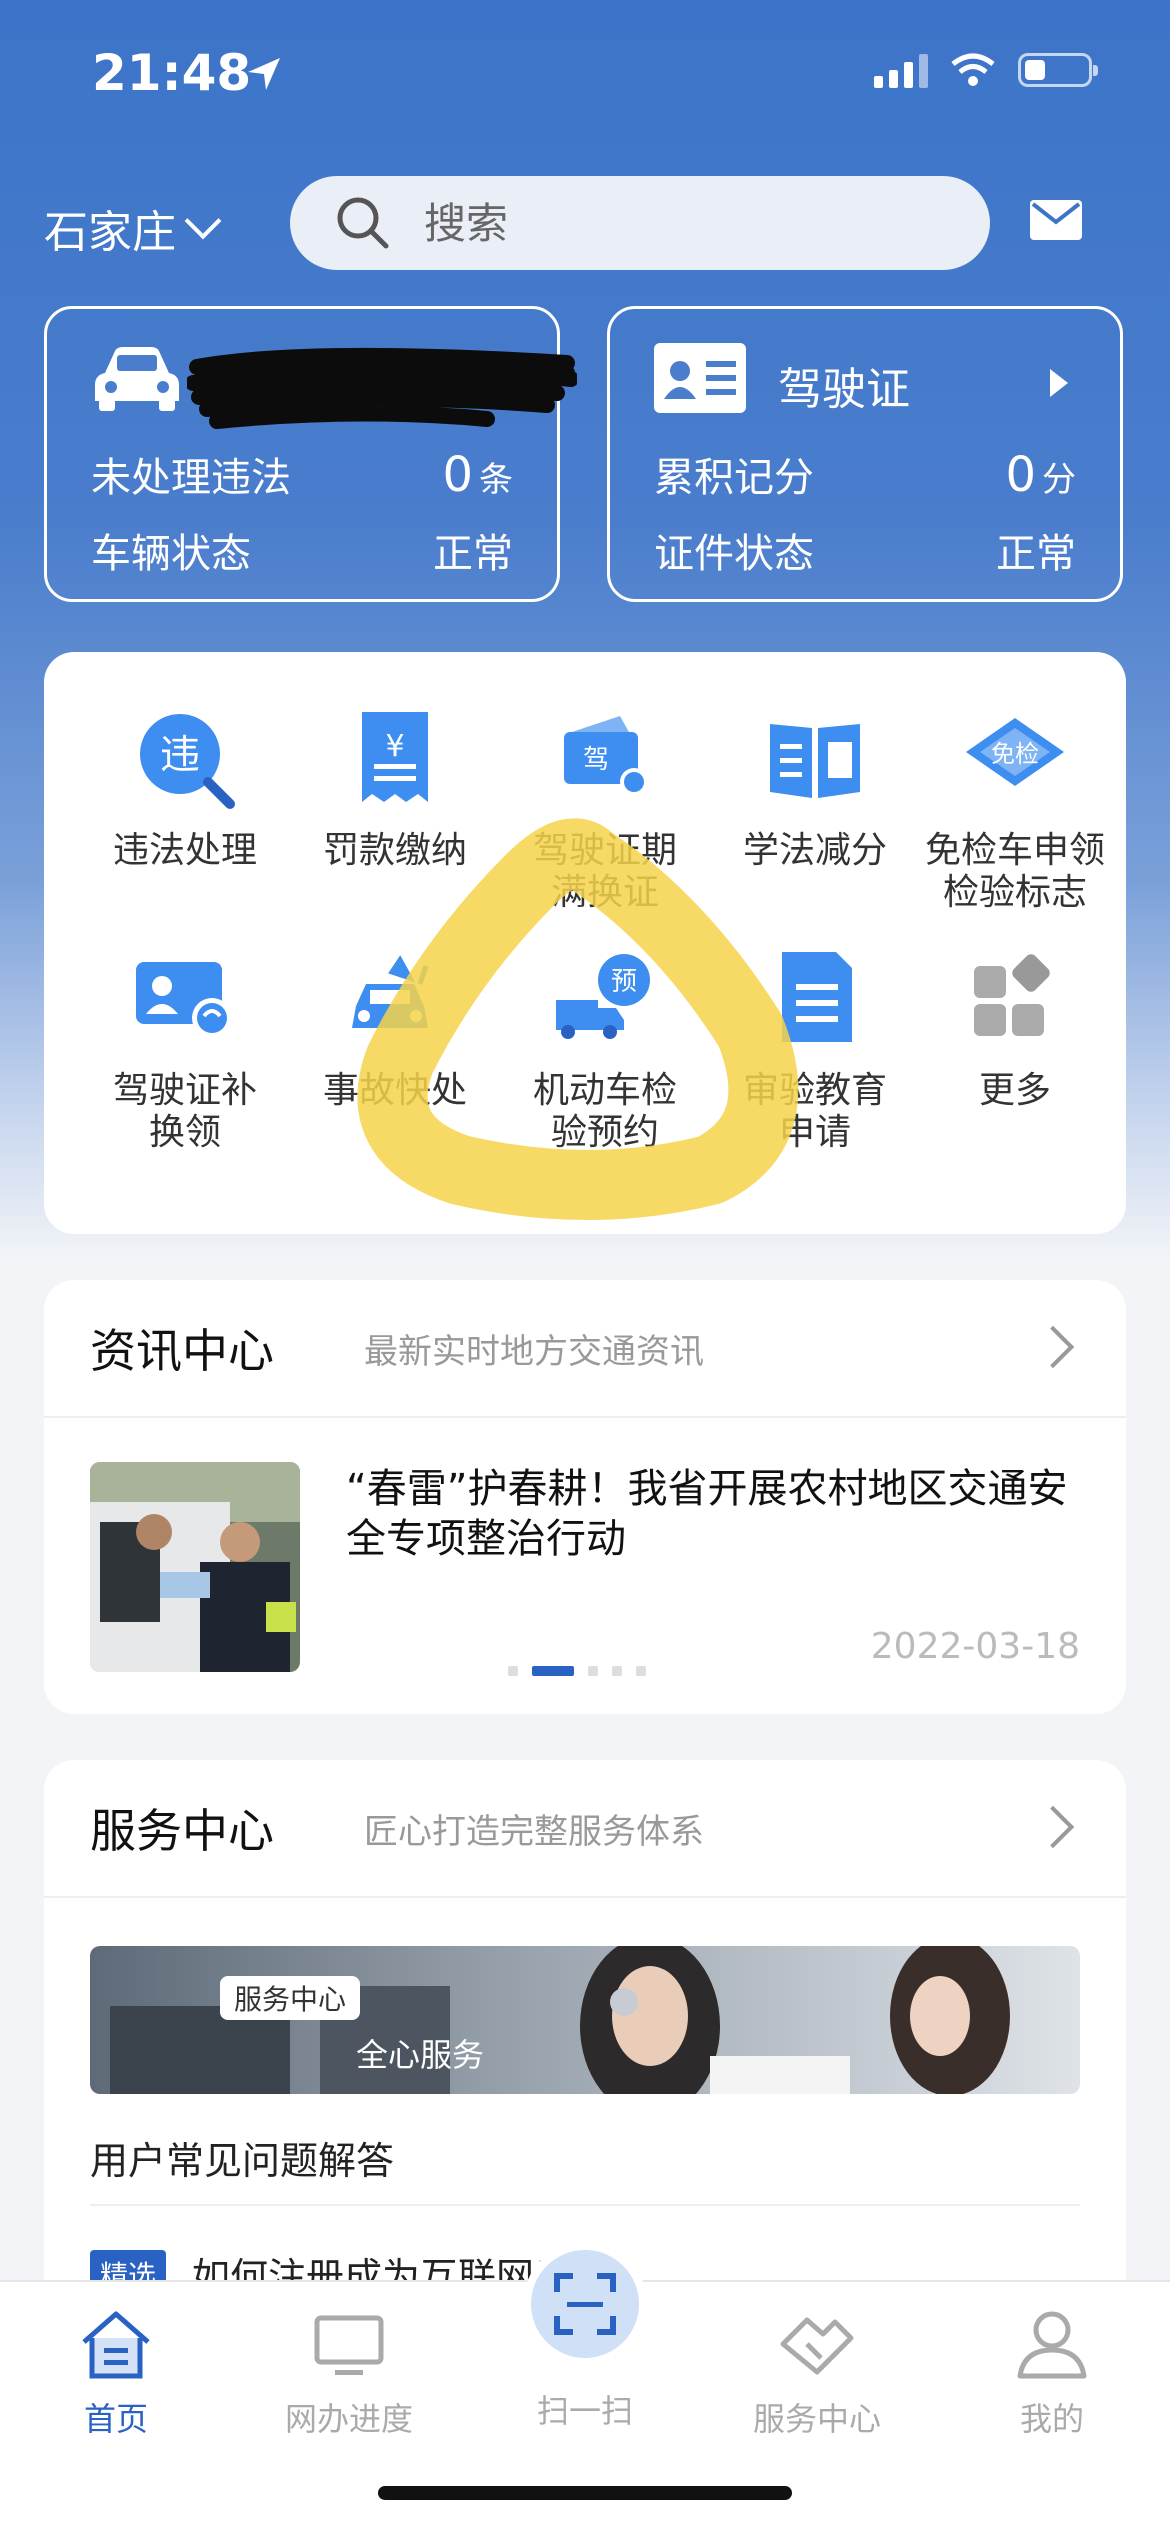 The image size is (1170, 2534). I want to click on city-selector: 石家庄, so click(133, 228).